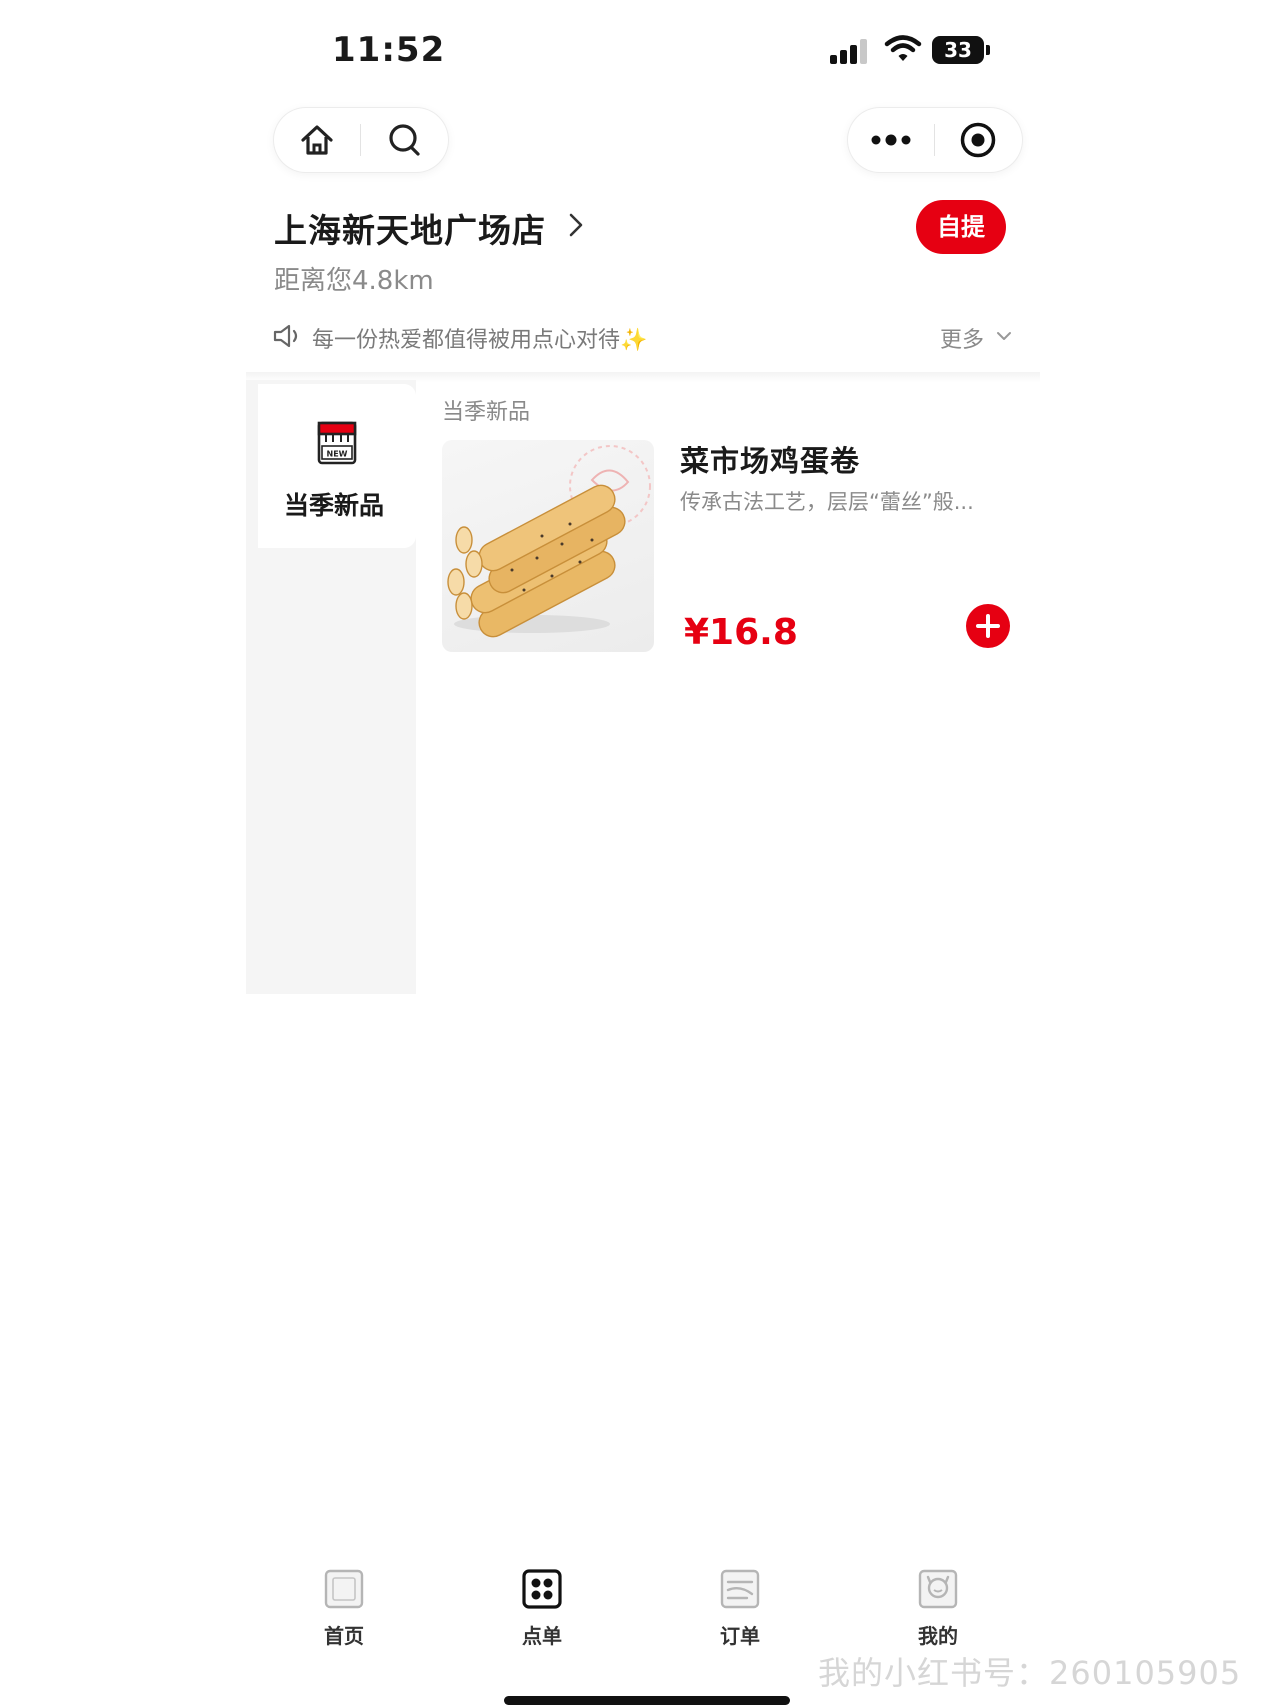 The image size is (1280, 1707). Describe the element at coordinates (1030, 1673) in the screenshot. I see `watermark-text: 我的小红书号：260105905` at that location.